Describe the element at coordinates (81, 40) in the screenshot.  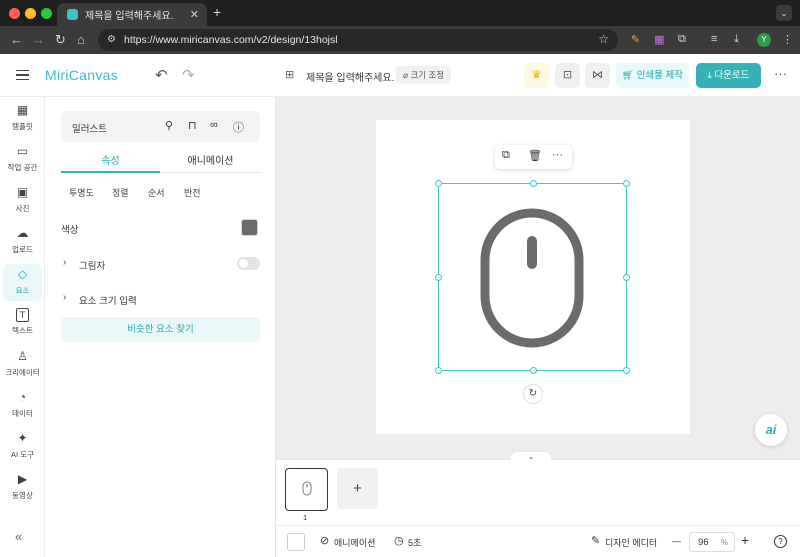
I see `home-icon: ⌂` at that location.